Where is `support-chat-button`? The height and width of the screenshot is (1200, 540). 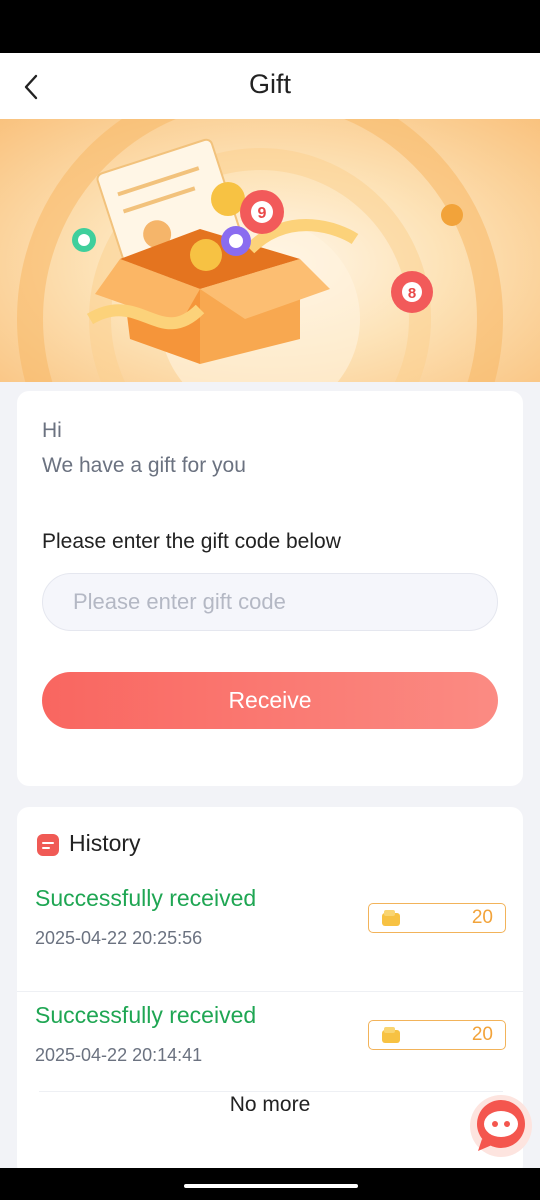 support-chat-button is located at coordinates (501, 1126).